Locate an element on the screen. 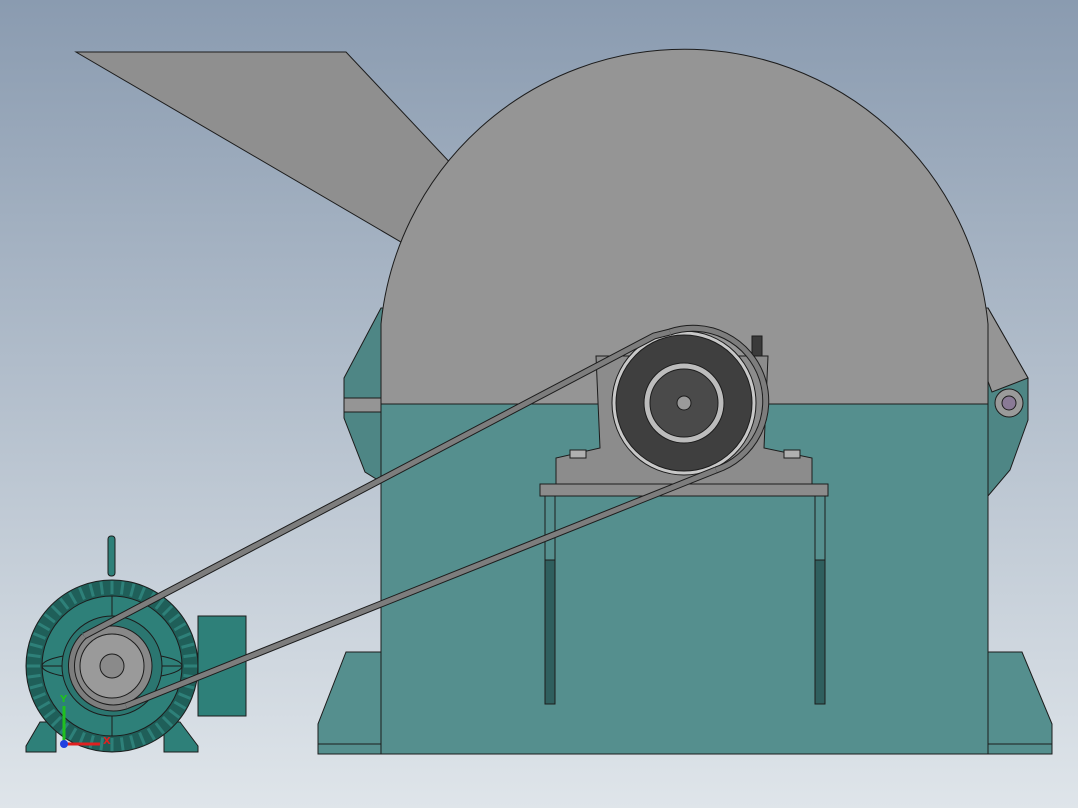 The height and width of the screenshot is (808, 1078). bearing-bolt-left is located at coordinates (578, 454).